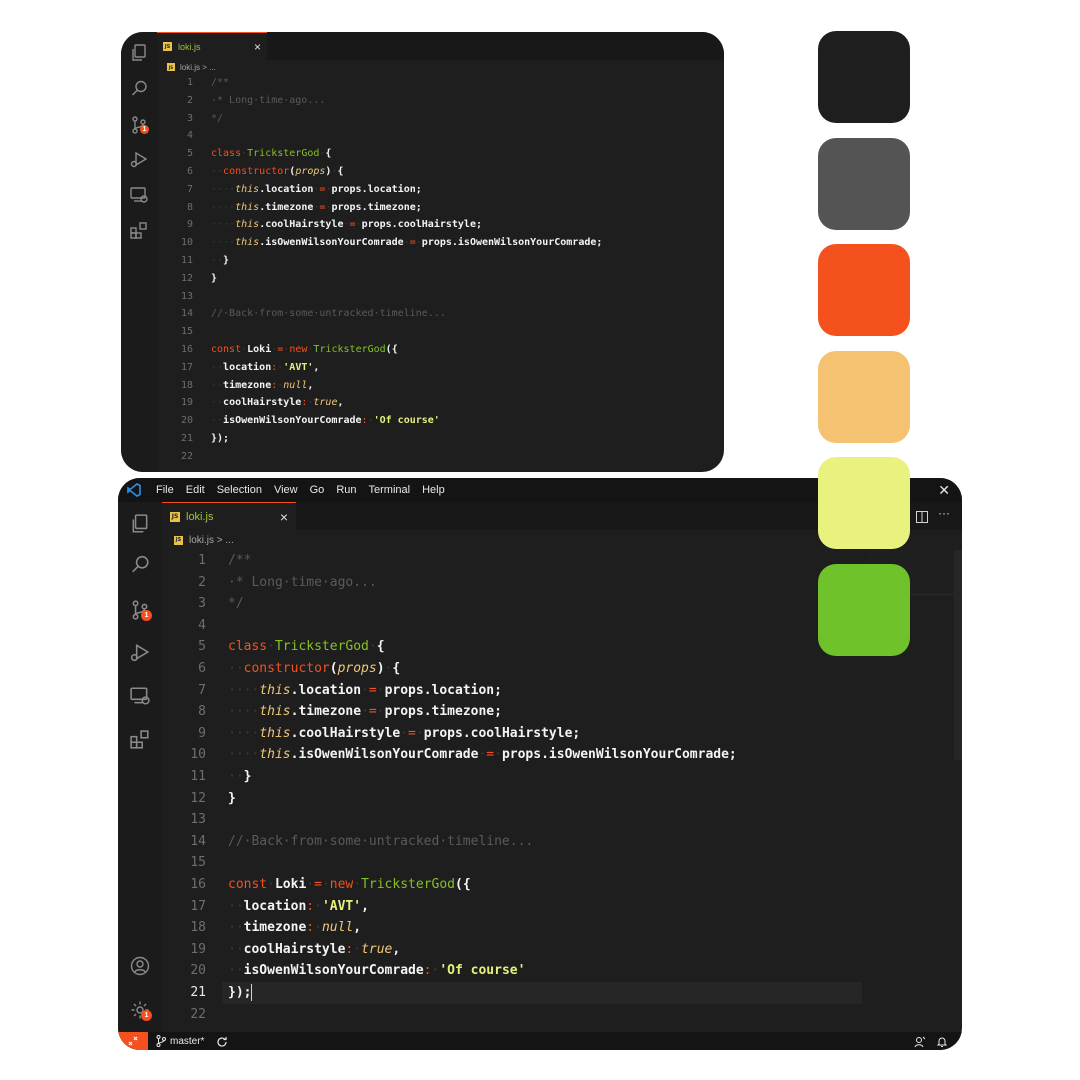 This screenshot has height=1080, width=1080. Describe the element at coordinates (513, 907) in the screenshot. I see `code-line: 17 ··location:·'AVT',` at that location.